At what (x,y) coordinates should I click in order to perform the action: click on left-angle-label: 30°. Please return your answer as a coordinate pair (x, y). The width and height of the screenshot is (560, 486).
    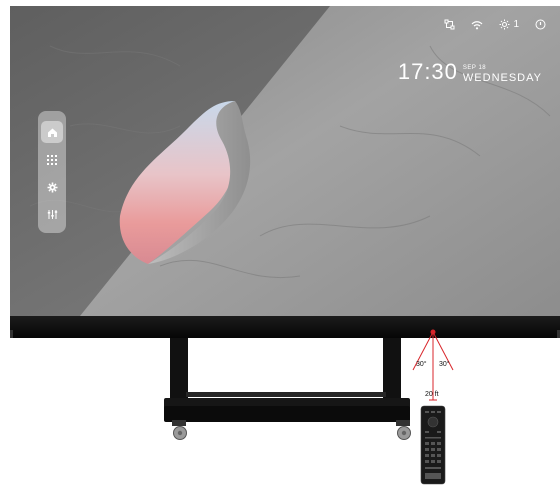
    Looking at the image, I should click on (421, 364).